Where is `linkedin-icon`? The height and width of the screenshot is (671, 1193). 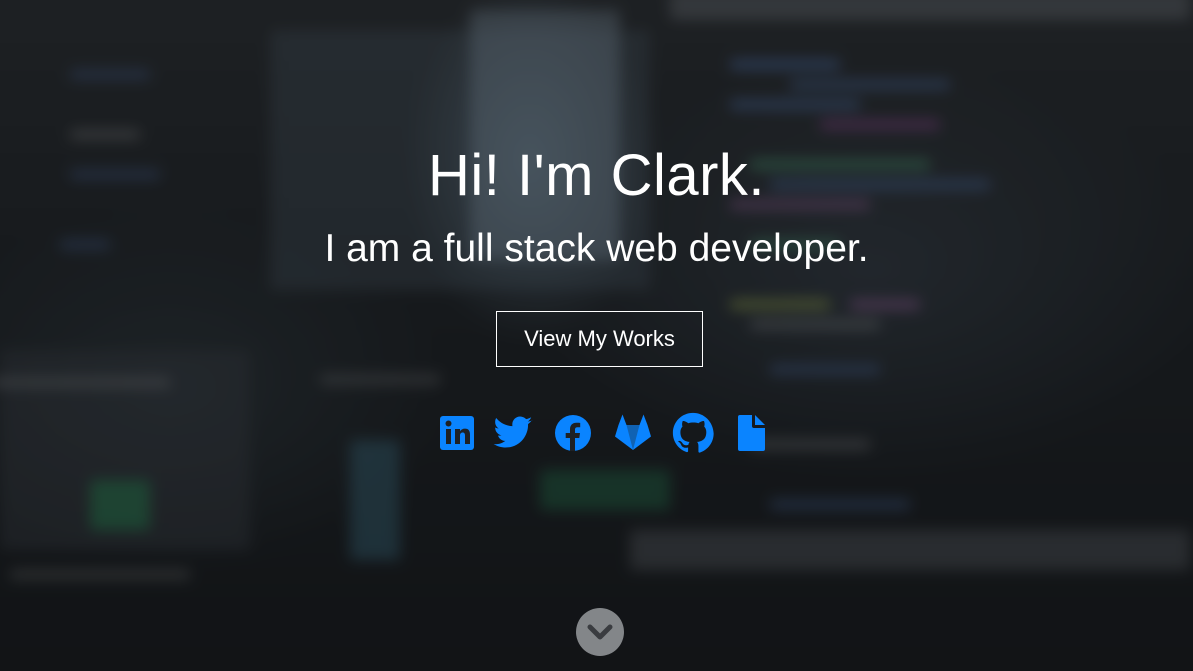 linkedin-icon is located at coordinates (457, 433).